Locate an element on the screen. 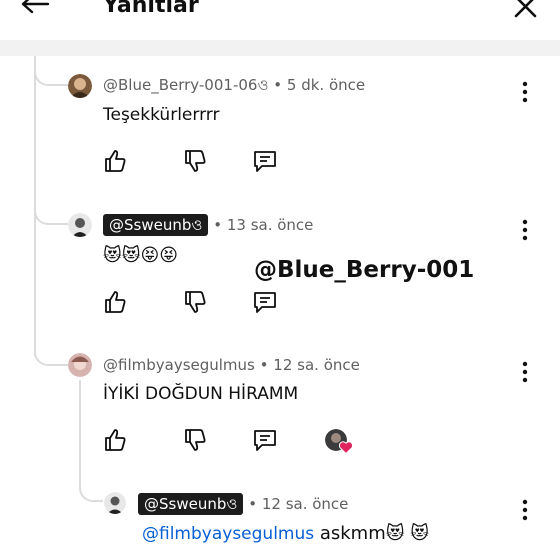 The width and height of the screenshot is (560, 560). comment-author: @filmbyaysegulmus is located at coordinates (179, 365).